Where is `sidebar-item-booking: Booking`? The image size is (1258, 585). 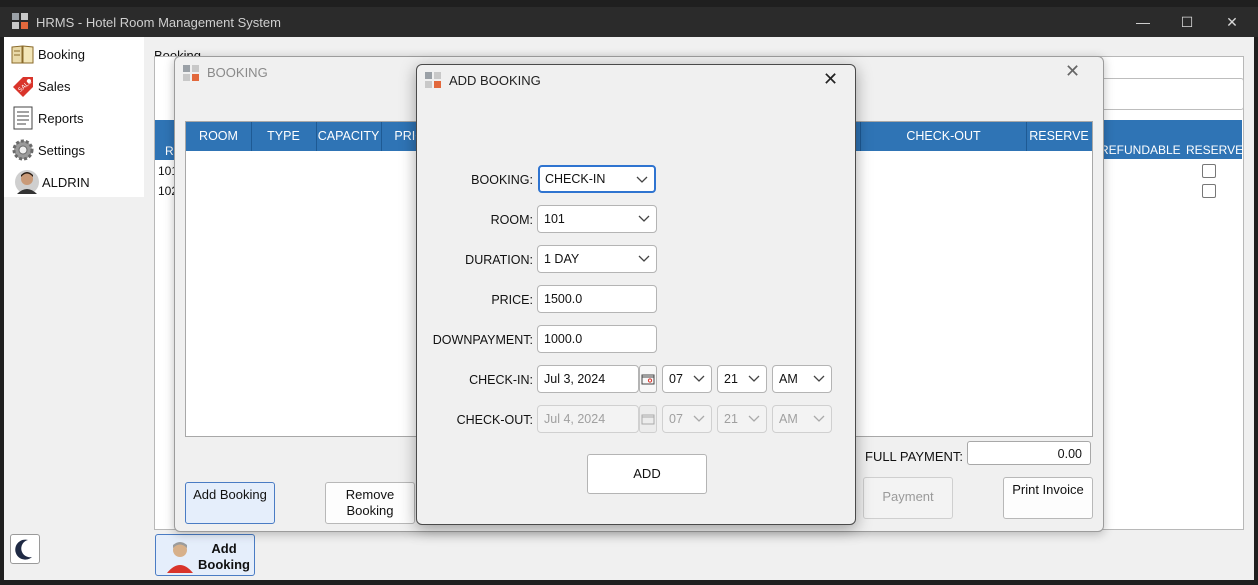 sidebar-item-booking: Booking is located at coordinates (77, 54).